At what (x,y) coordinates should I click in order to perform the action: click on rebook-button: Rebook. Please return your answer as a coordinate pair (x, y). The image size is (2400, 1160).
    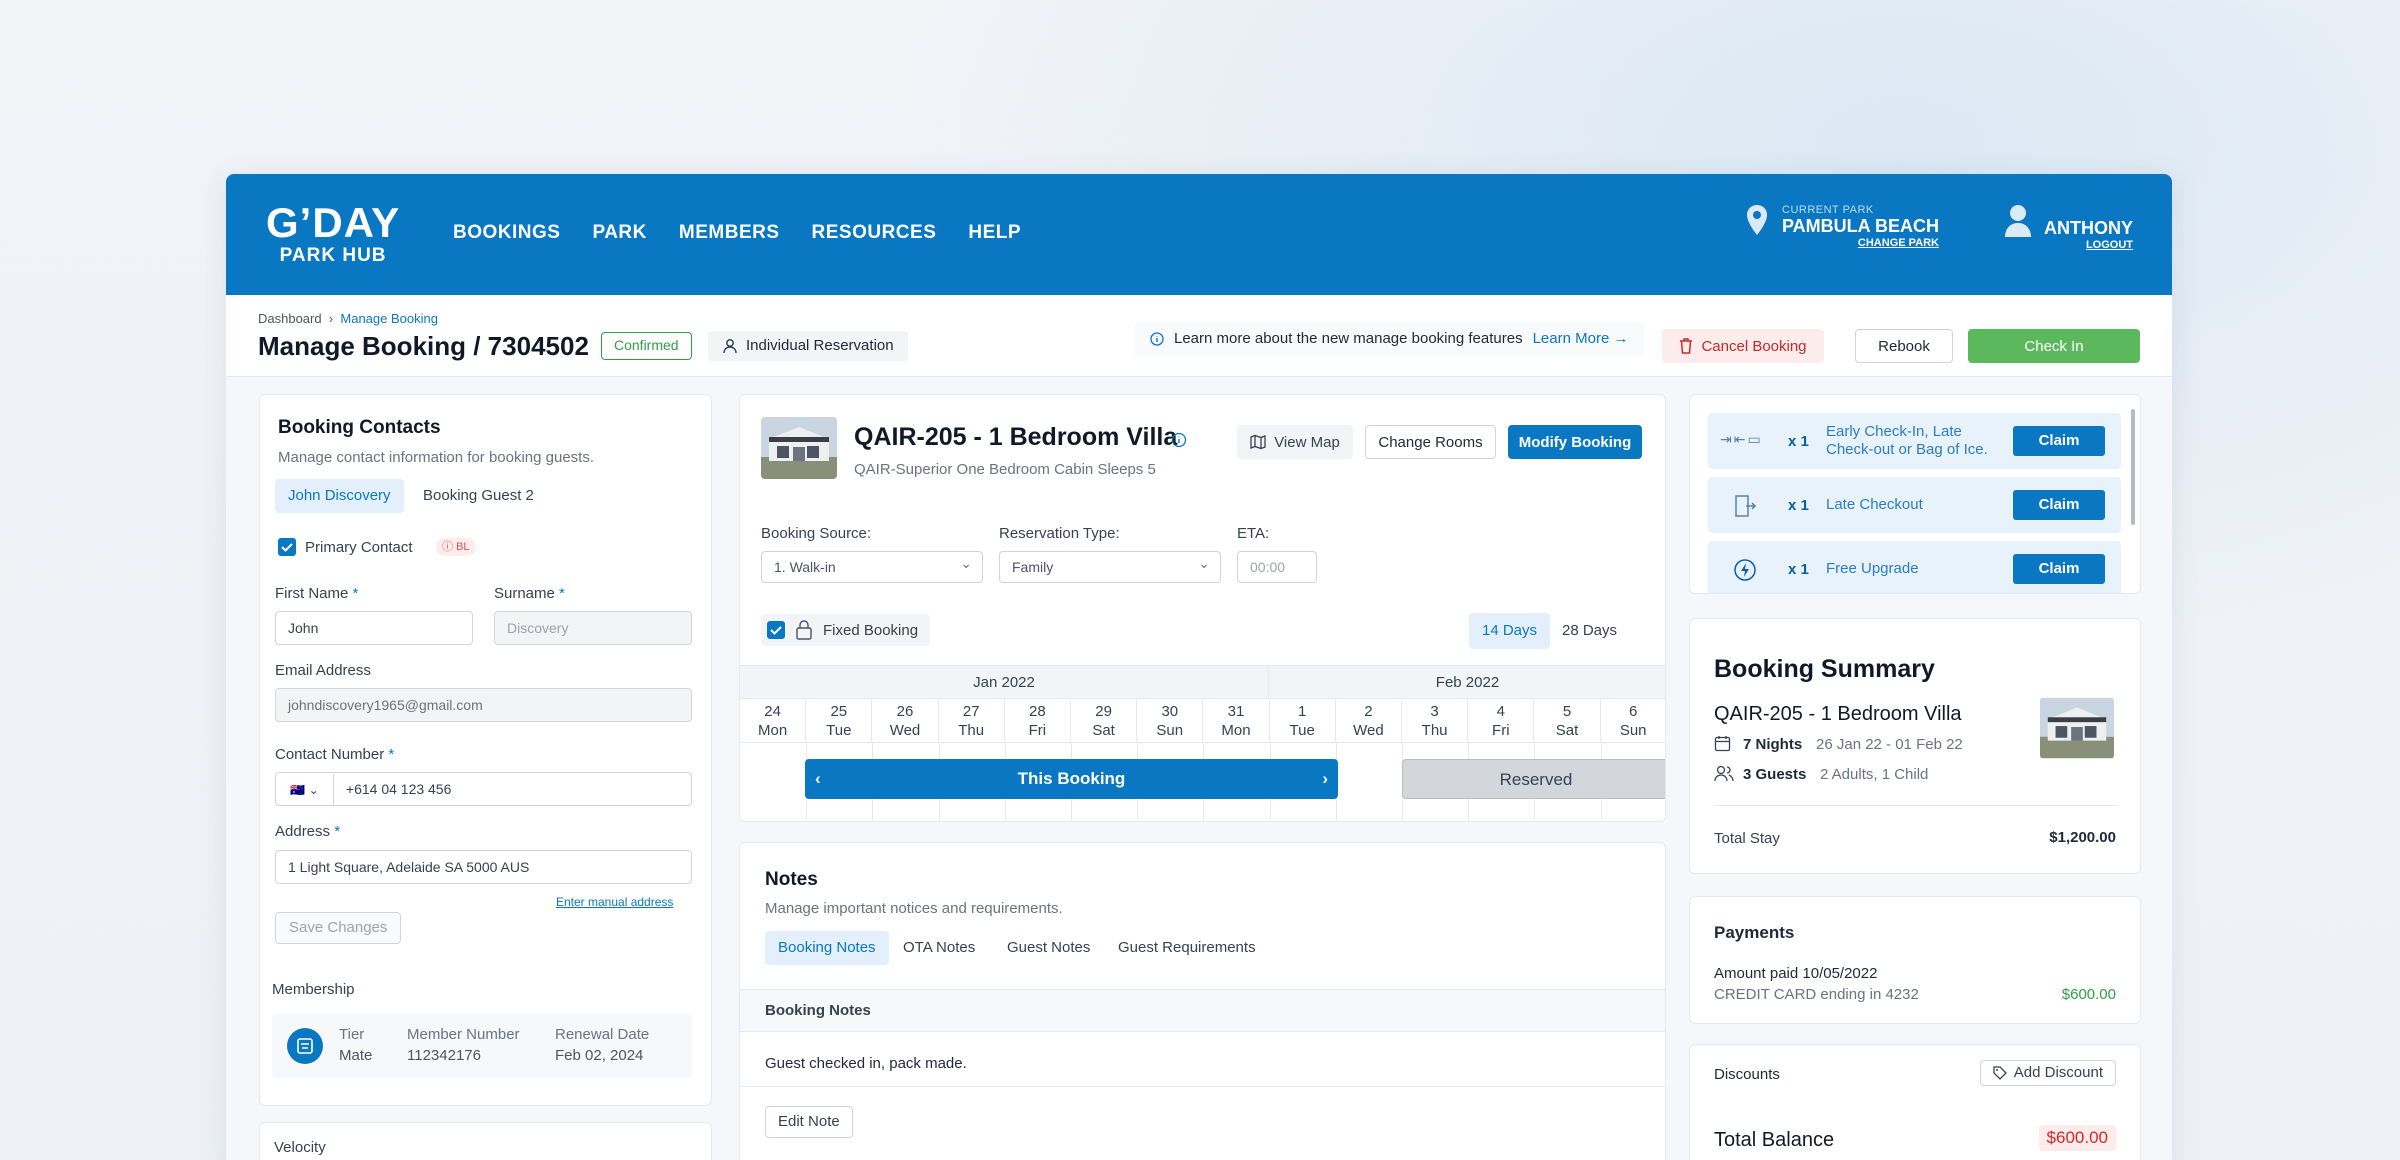
    Looking at the image, I should click on (1904, 346).